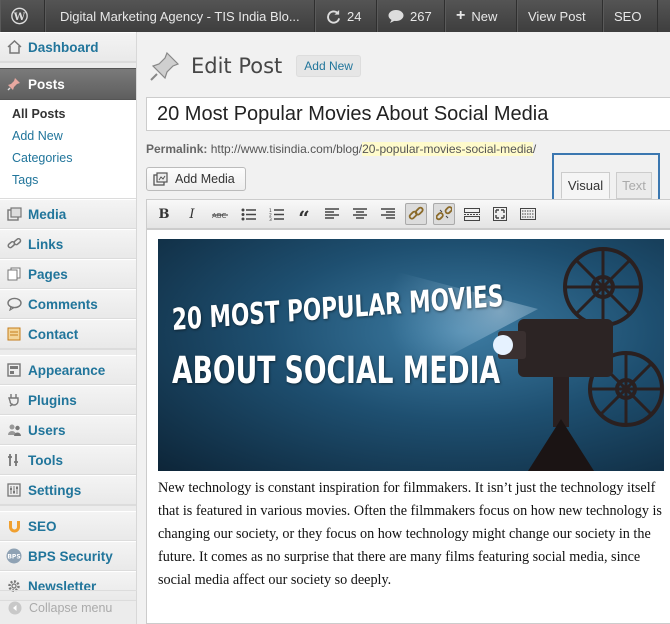  I want to click on view-post-link: View Post, so click(560, 16).